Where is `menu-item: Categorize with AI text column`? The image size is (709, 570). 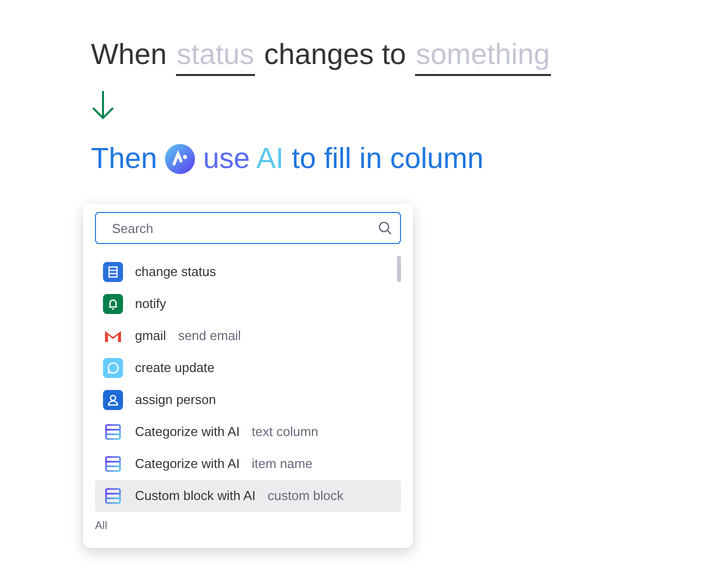
menu-item: Categorize with AI text column is located at coordinates (248, 432).